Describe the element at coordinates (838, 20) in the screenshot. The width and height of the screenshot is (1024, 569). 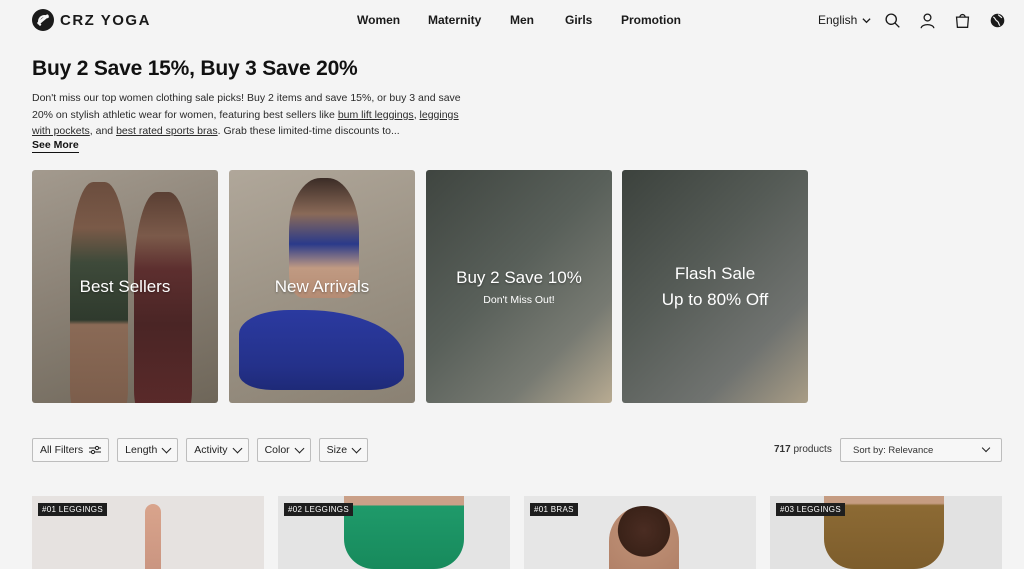
I see `language-label: English` at that location.